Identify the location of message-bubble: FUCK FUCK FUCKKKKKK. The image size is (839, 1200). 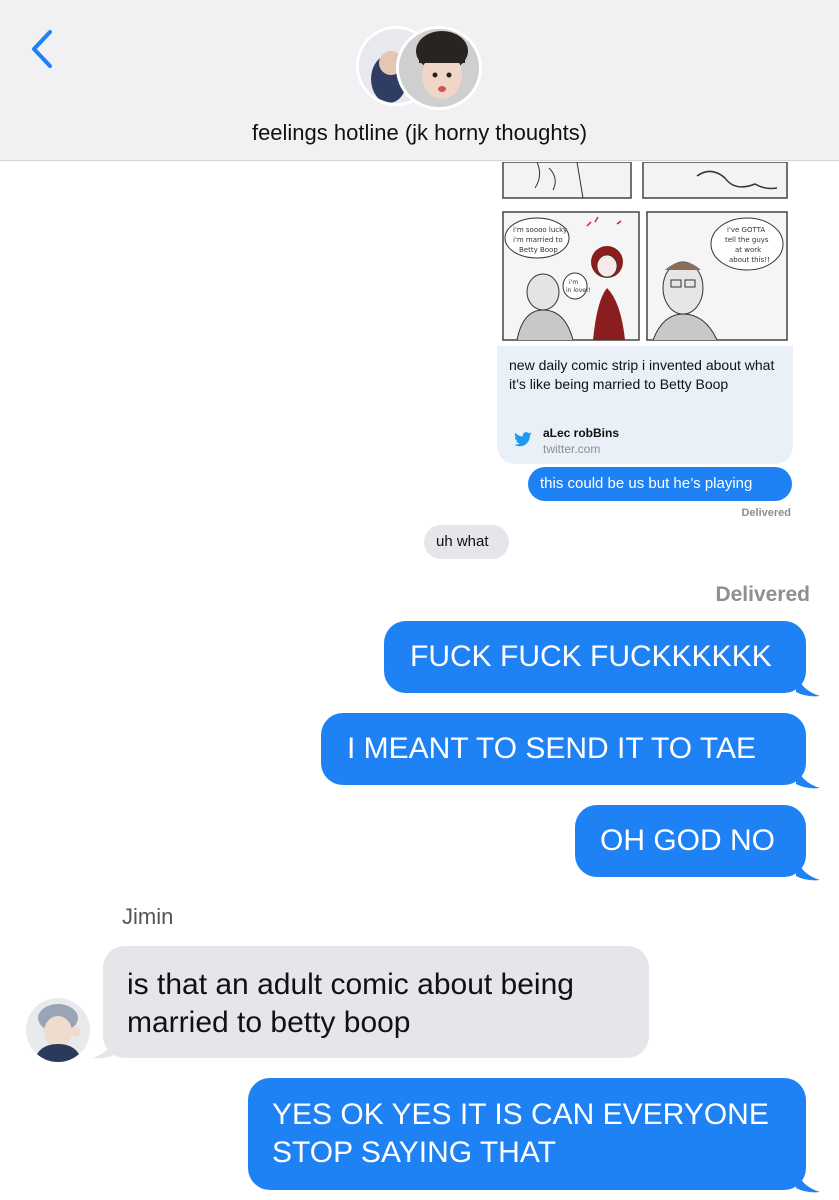
(595, 657).